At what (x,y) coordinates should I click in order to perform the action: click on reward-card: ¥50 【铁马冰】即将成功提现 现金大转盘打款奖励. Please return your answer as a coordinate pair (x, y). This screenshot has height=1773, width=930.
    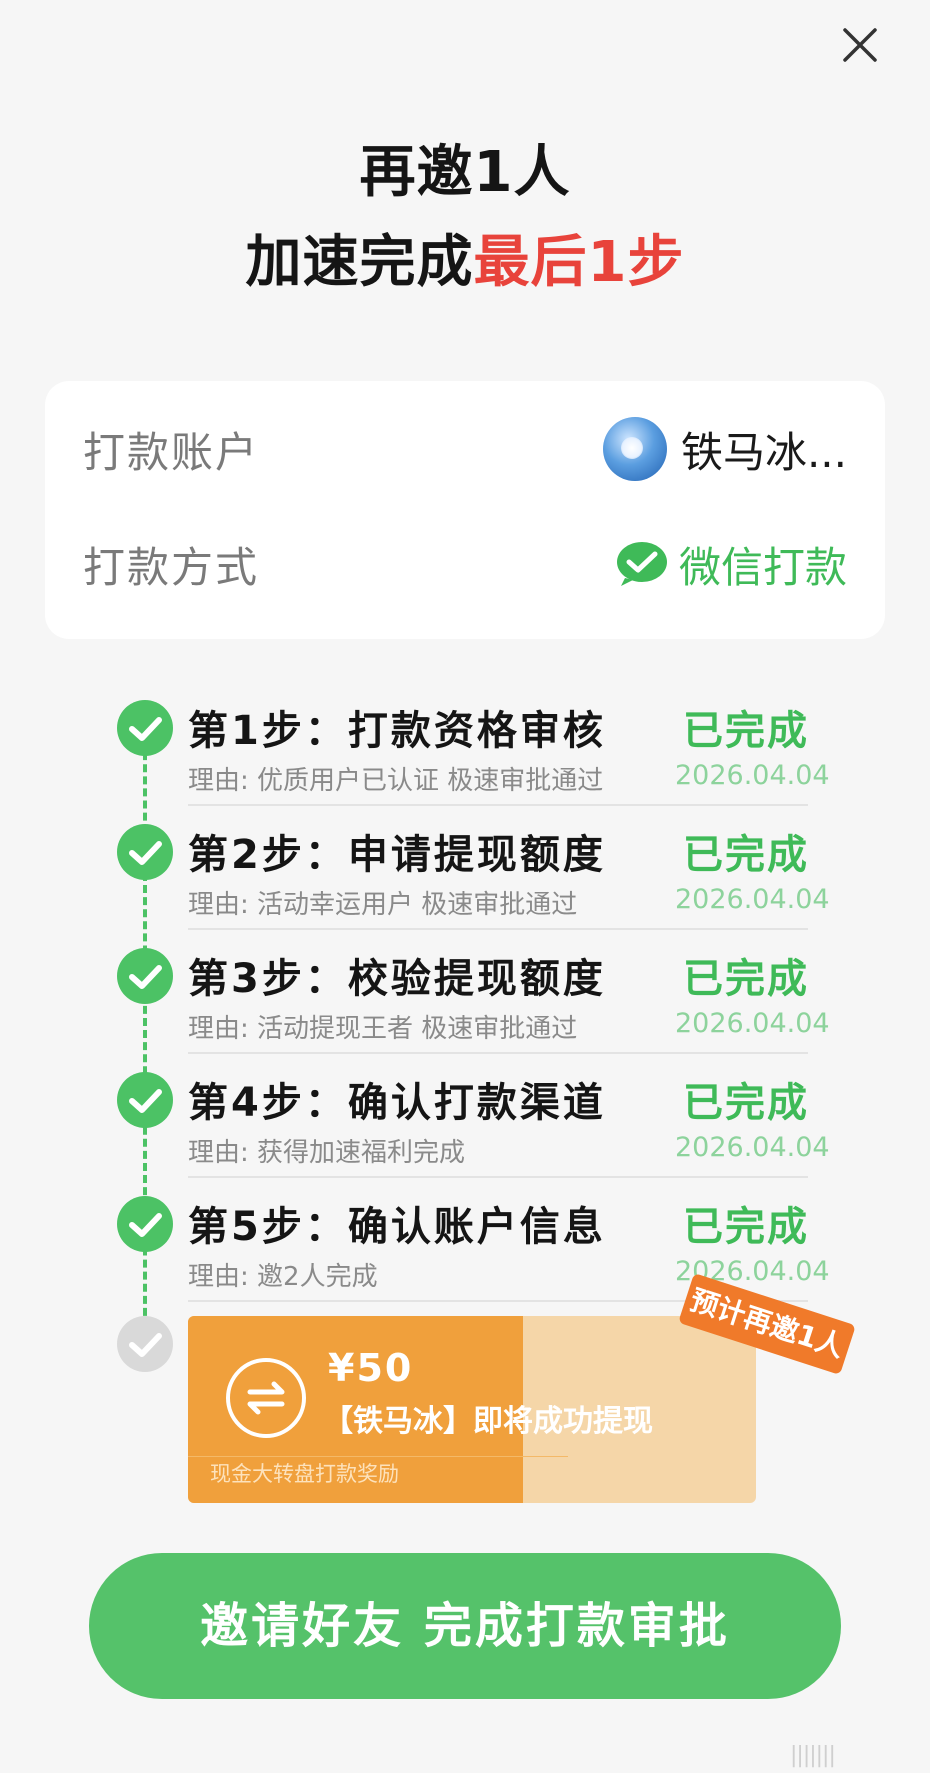
    Looking at the image, I should click on (472, 1409).